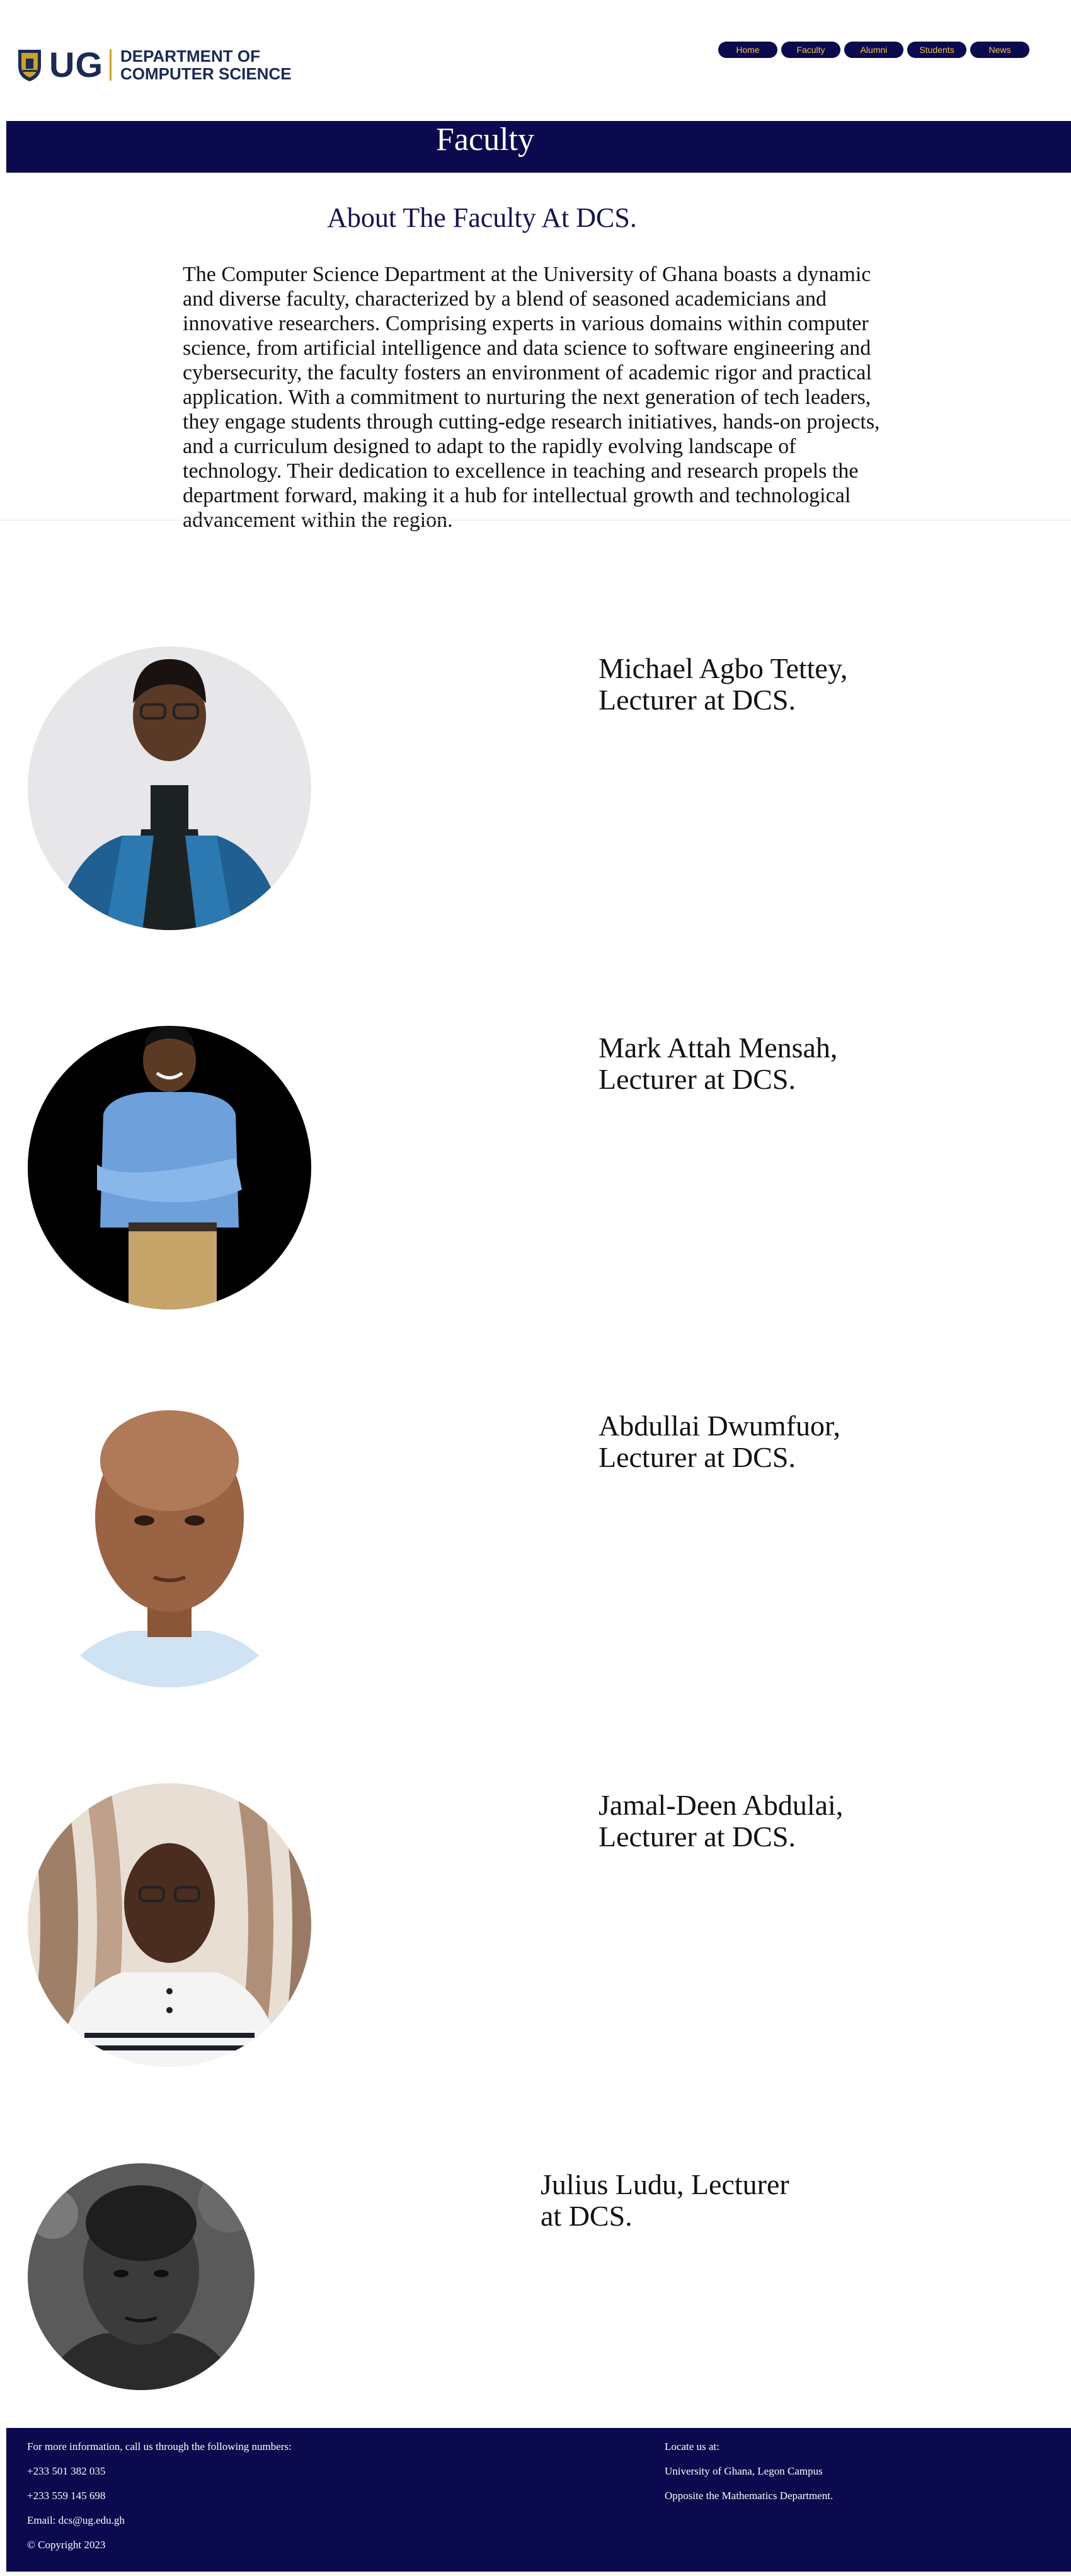  I want to click on logo-text: DEPARTMENT OF COMPUTER SCIENCE, so click(206, 65).